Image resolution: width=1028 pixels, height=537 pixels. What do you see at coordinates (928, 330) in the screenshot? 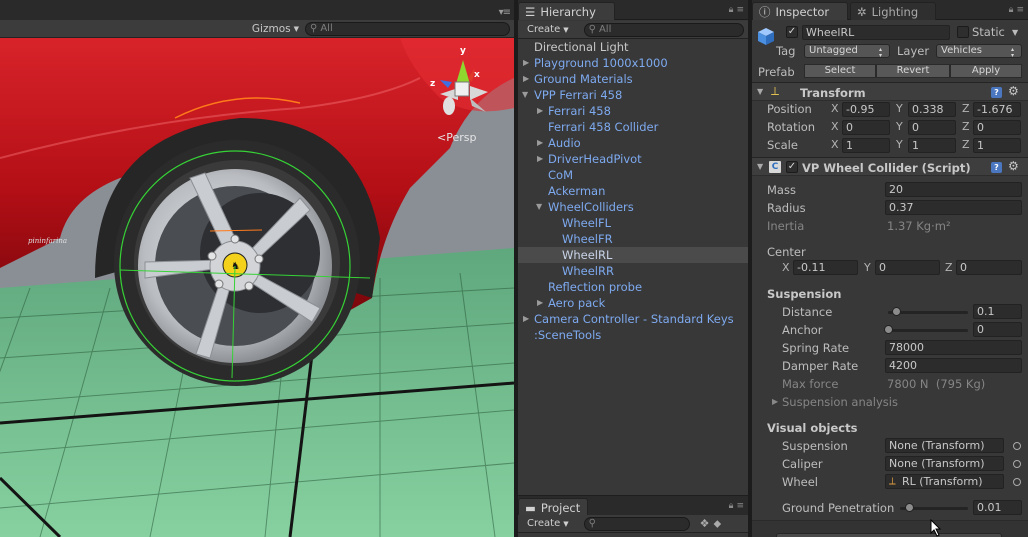
I see `anchor-slider-track` at bounding box center [928, 330].